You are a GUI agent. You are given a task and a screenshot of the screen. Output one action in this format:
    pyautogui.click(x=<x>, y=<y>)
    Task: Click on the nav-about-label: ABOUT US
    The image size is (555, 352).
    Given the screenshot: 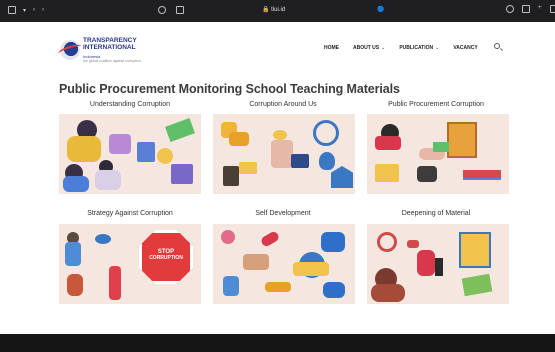 What is the action you would take?
    pyautogui.click(x=366, y=48)
    